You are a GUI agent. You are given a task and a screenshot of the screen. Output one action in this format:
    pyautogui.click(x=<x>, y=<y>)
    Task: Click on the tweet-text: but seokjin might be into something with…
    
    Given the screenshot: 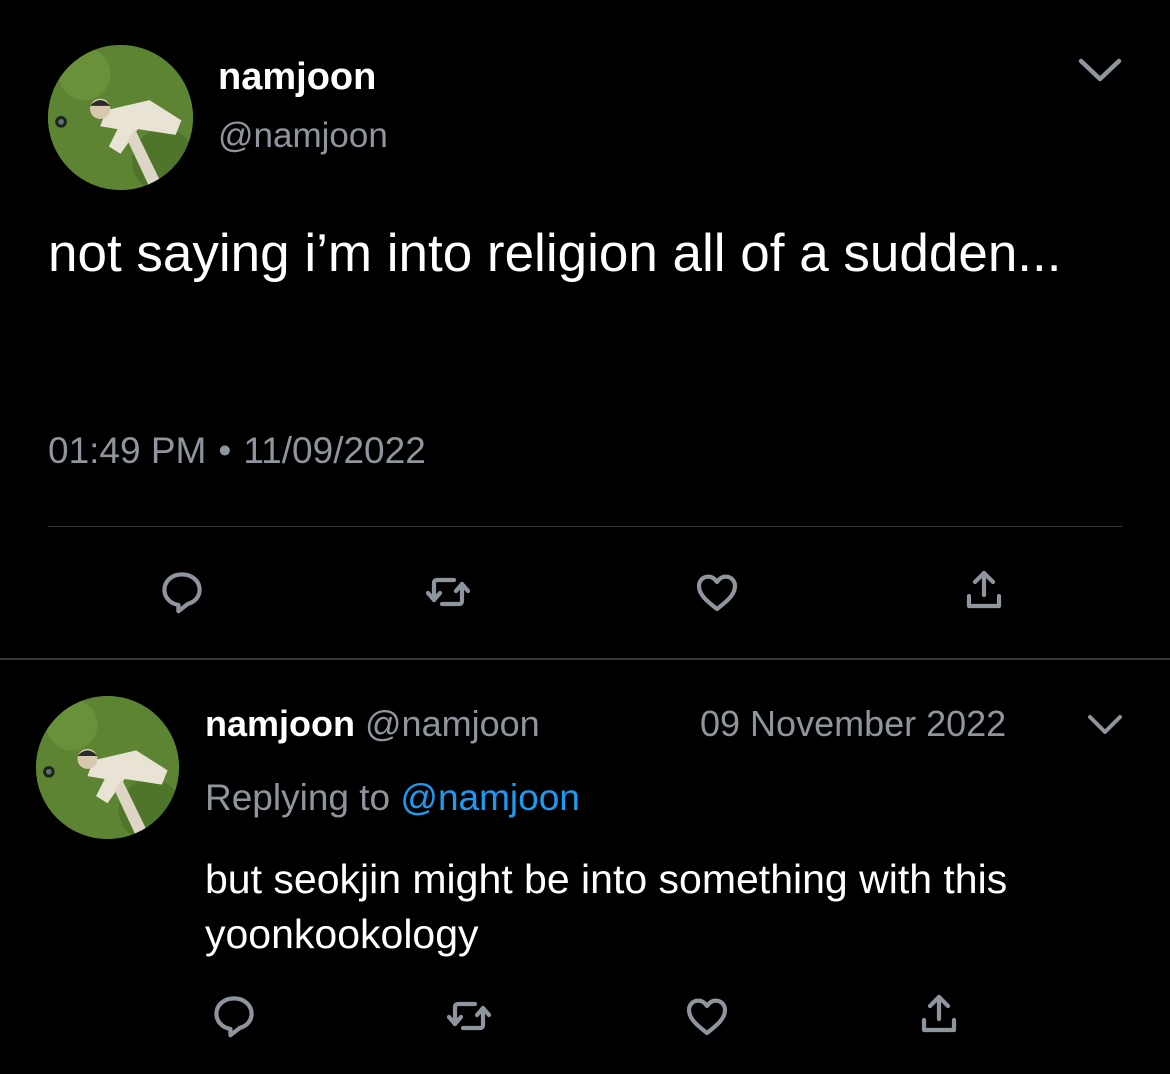 What is the action you would take?
    pyautogui.click(x=606, y=906)
    